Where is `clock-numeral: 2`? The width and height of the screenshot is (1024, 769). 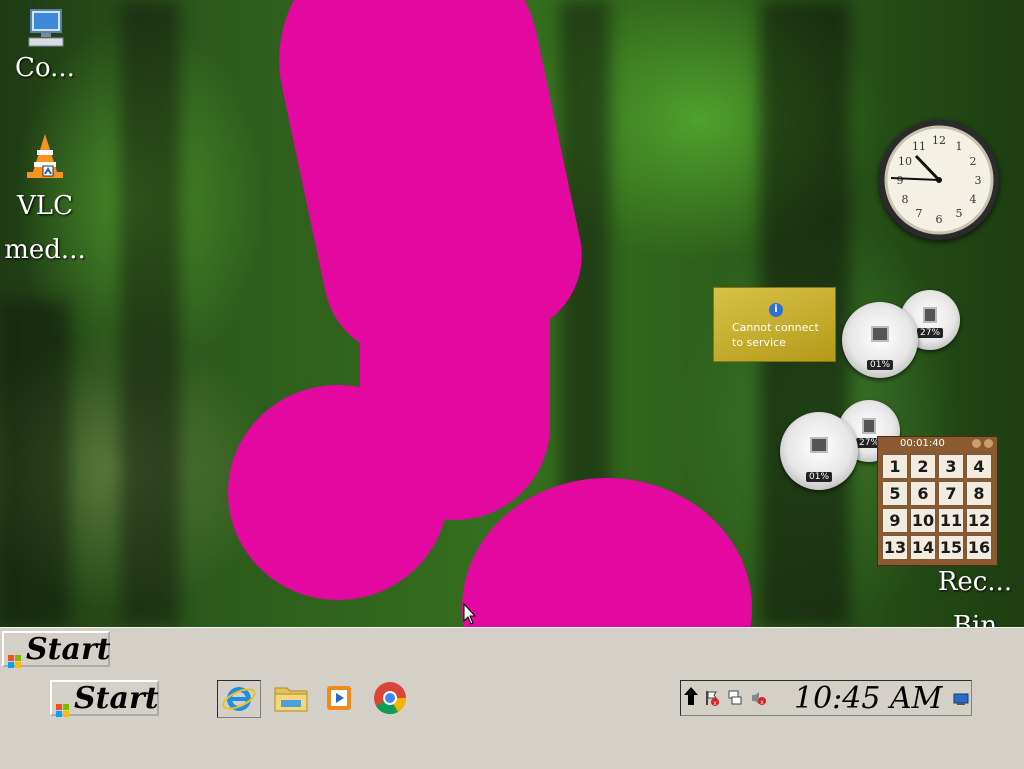 clock-numeral: 2 is located at coordinates (973, 161).